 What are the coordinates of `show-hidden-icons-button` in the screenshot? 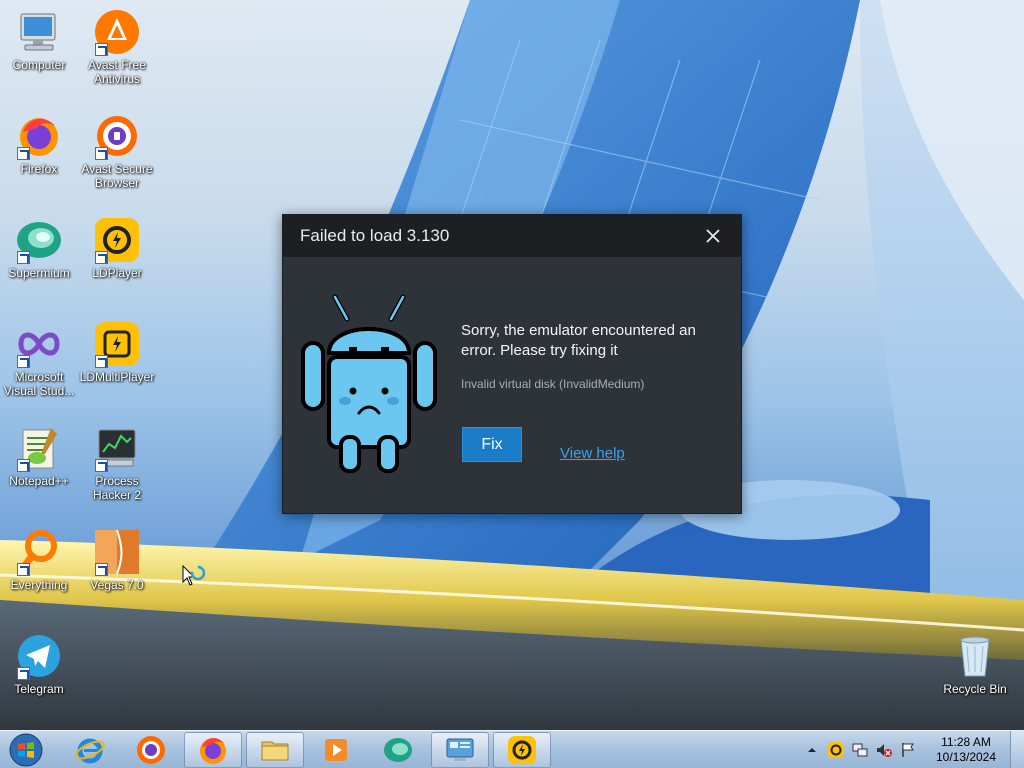 It's located at (812, 750).